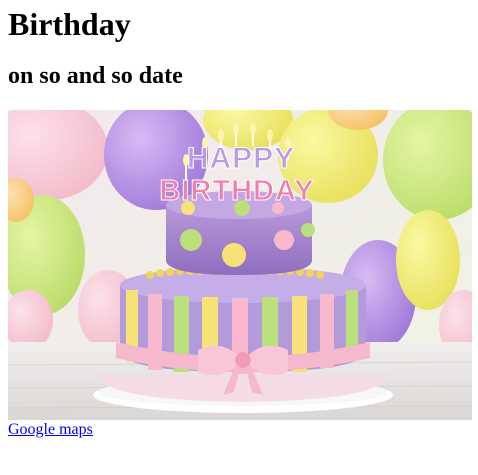 The height and width of the screenshot is (475, 478). I want to click on google-maps-link: Google maps, so click(50, 429).